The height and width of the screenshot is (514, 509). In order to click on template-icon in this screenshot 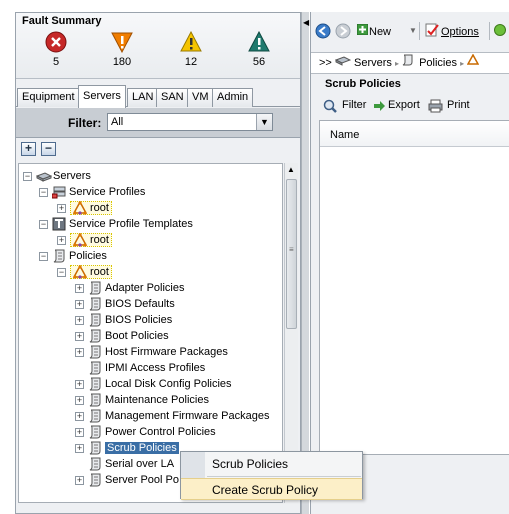, I will do `click(59, 224)`.